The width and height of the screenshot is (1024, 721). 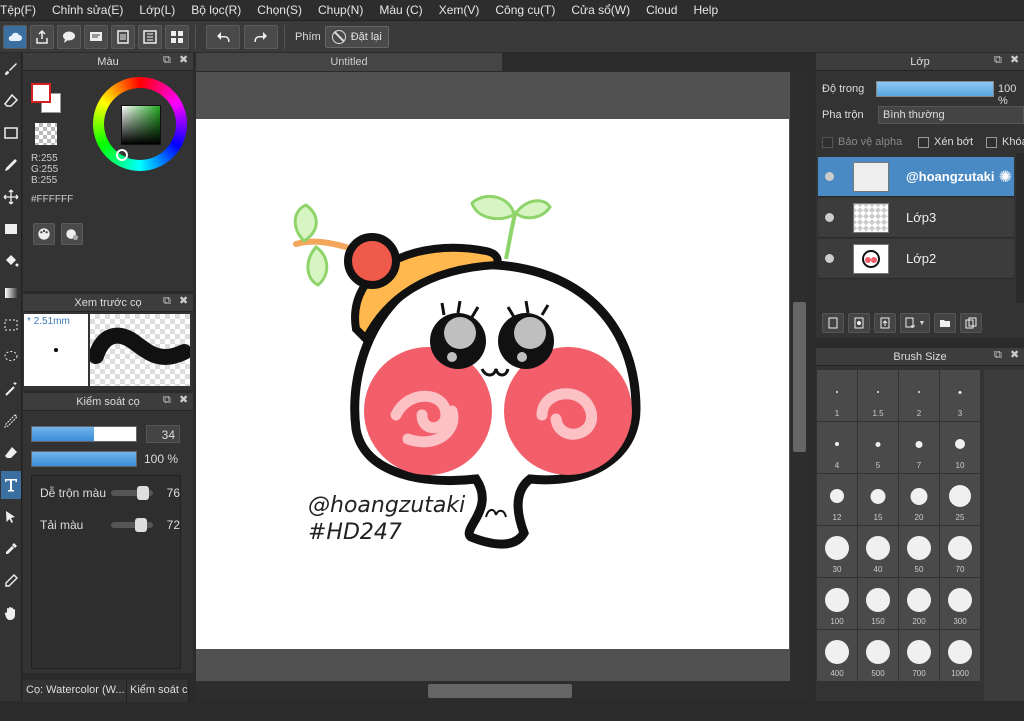 I want to click on reset-button: Đặt lại, so click(x=356, y=36).